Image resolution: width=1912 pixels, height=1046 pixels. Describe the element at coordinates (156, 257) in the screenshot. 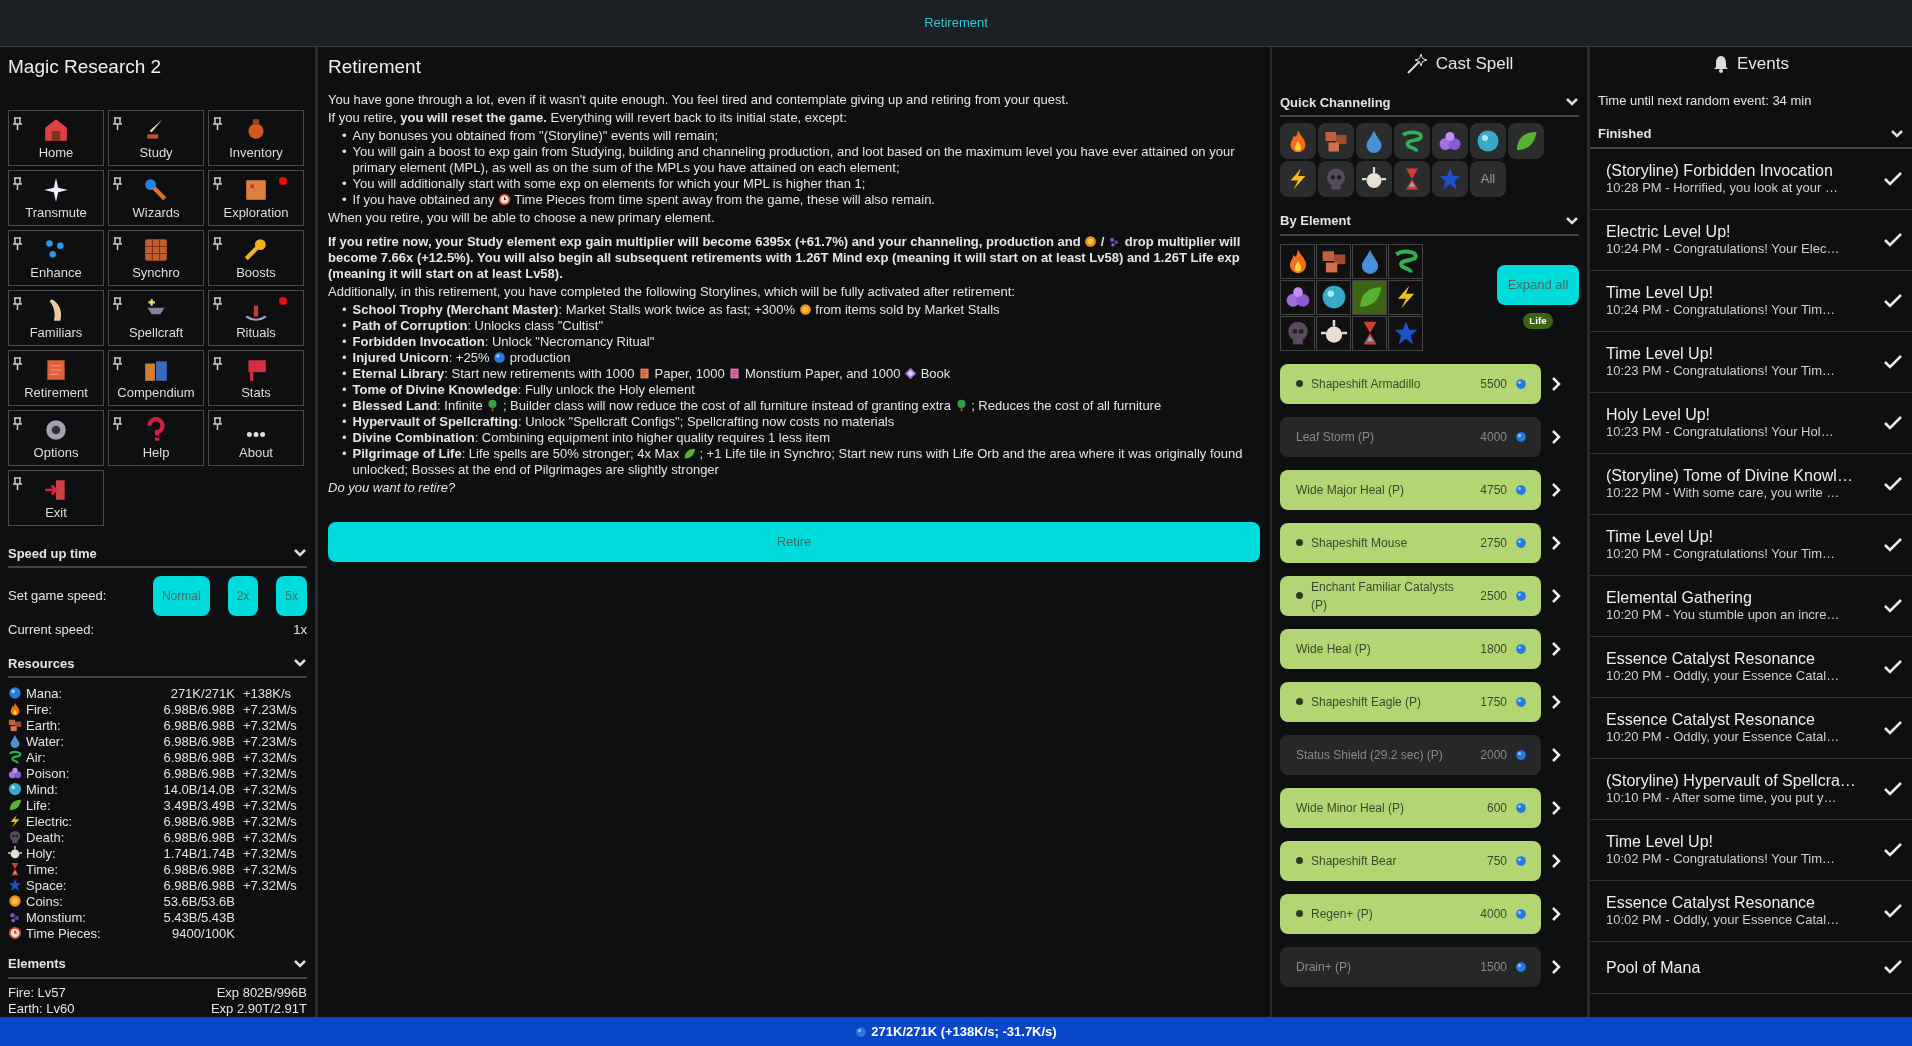

I see `nav-tile: Synchro` at that location.